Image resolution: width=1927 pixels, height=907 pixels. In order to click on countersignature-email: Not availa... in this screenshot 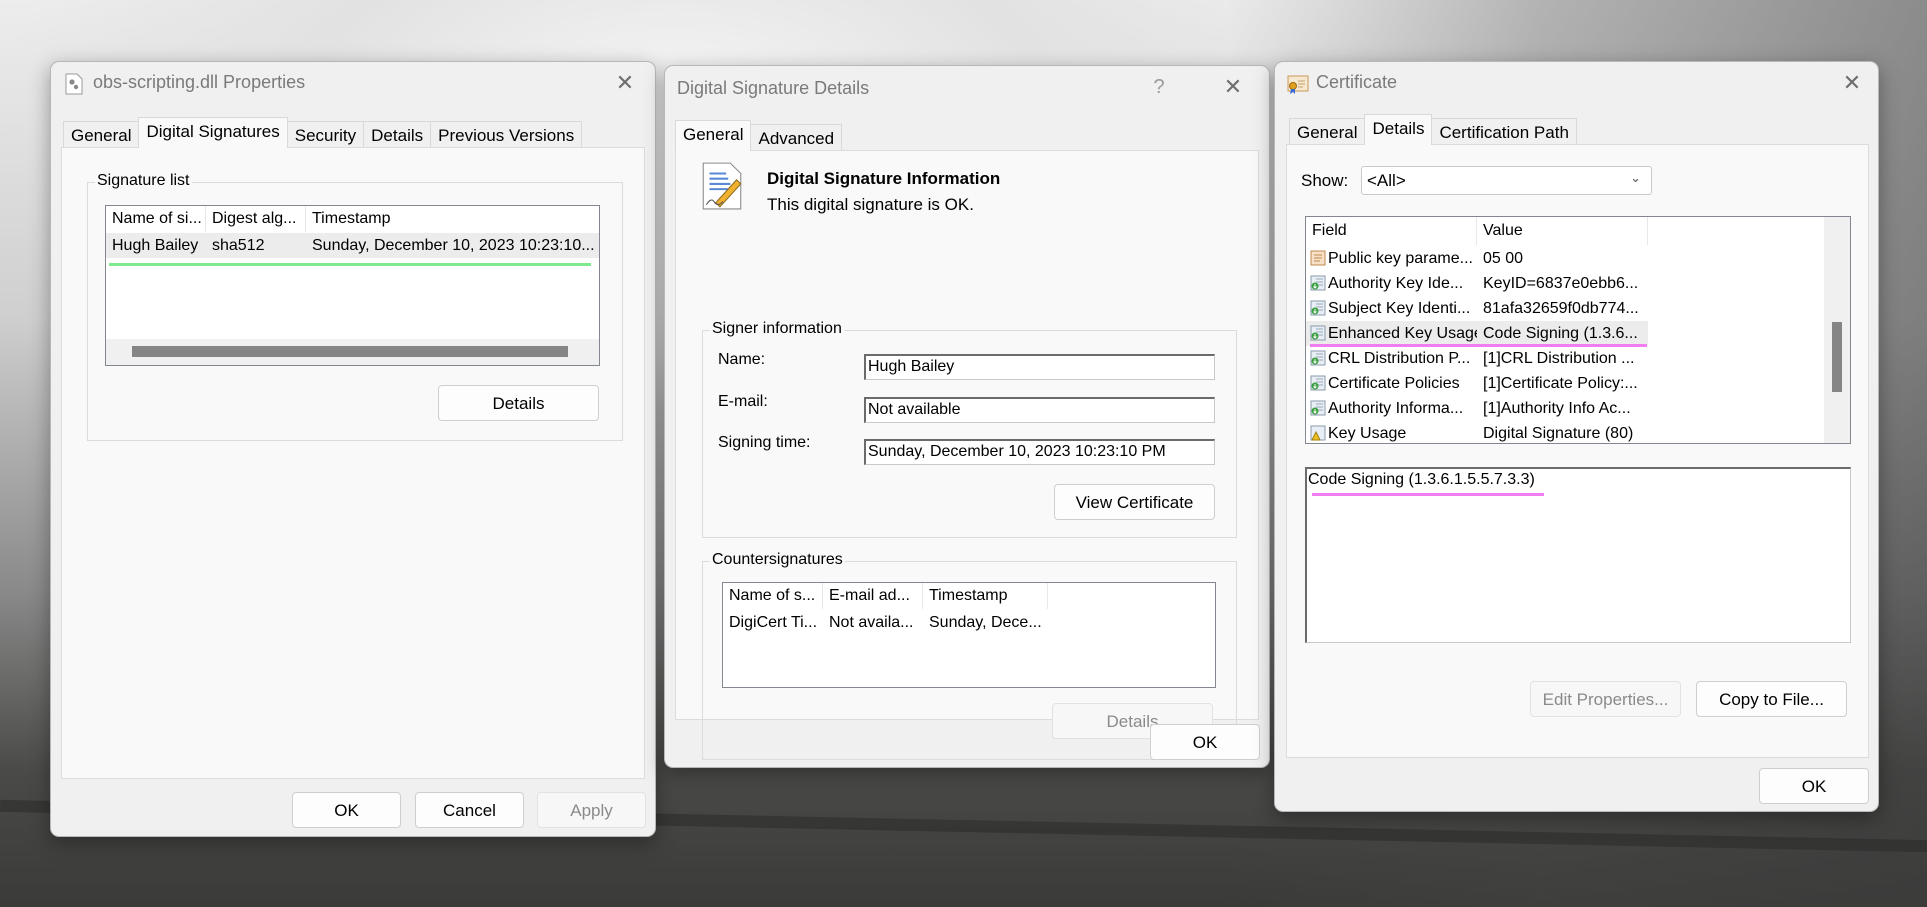, I will do `click(871, 622)`.